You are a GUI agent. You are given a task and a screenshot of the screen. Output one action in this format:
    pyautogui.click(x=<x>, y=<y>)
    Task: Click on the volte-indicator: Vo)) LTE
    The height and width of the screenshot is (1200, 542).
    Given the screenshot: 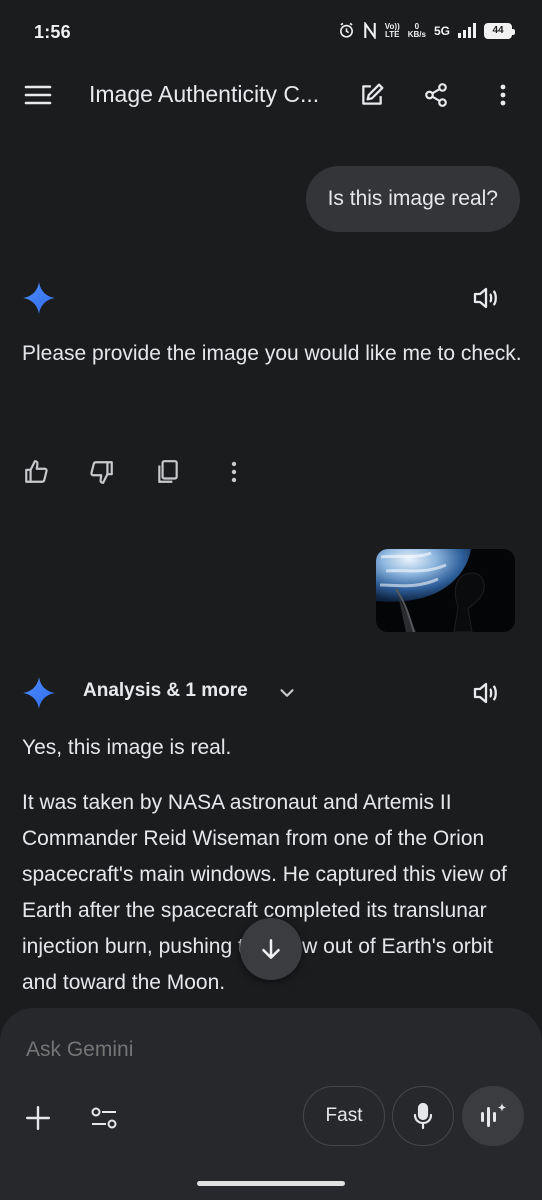 What is the action you would take?
    pyautogui.click(x=392, y=30)
    